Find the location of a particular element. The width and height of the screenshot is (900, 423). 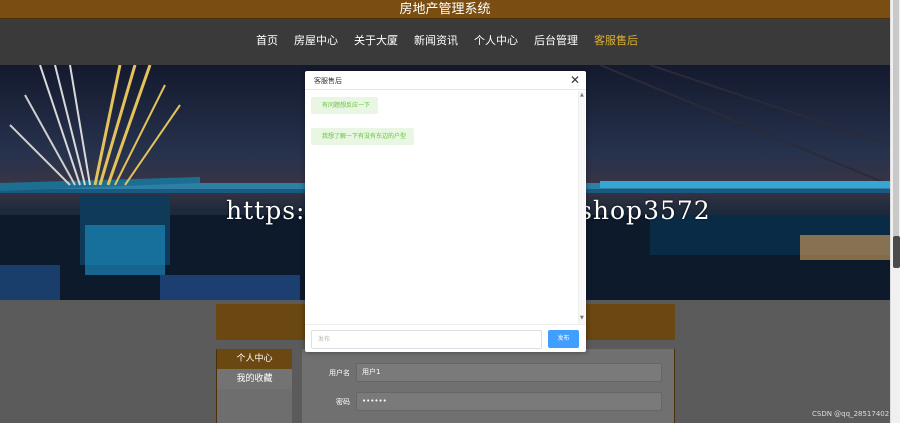

sidebar-item-favorites: 我的收藏 is located at coordinates (254, 379).